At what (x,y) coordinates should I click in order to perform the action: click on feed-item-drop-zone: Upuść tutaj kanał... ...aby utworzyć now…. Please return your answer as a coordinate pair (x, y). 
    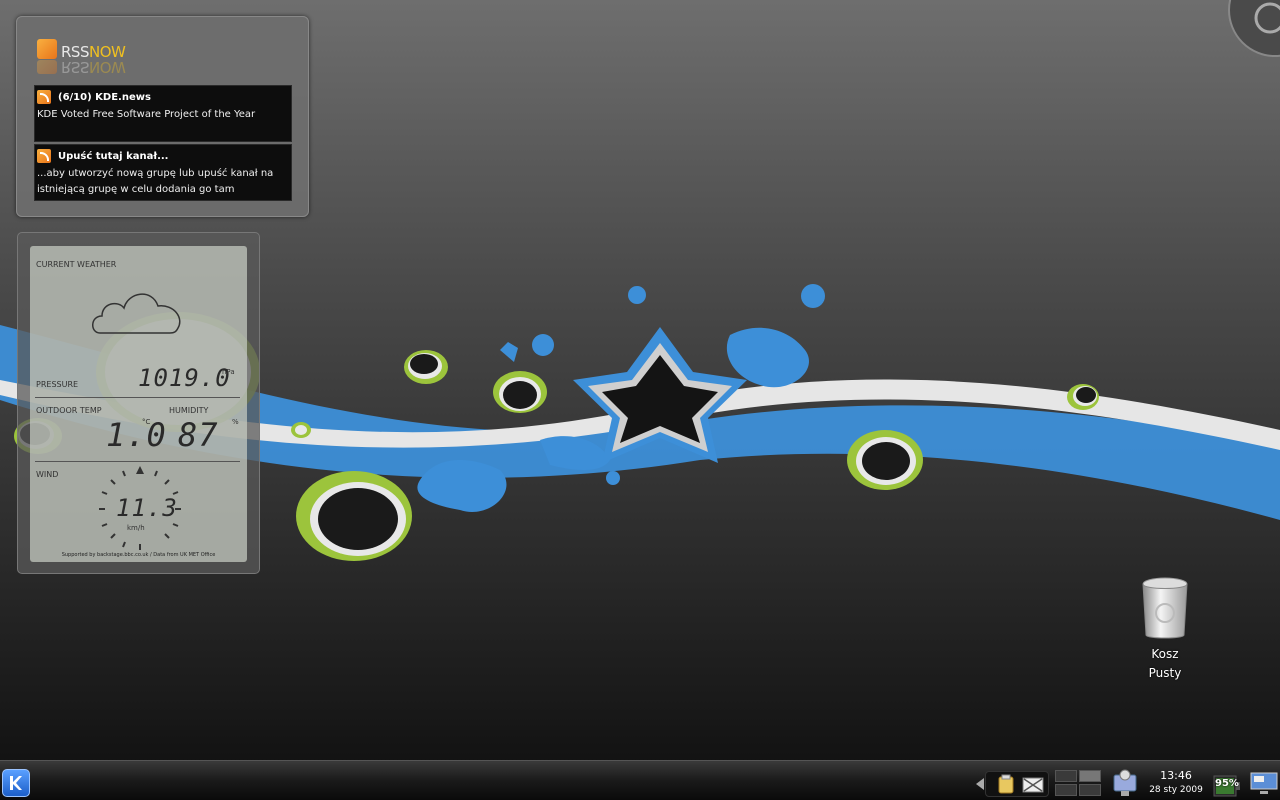
    Looking at the image, I should click on (163, 172).